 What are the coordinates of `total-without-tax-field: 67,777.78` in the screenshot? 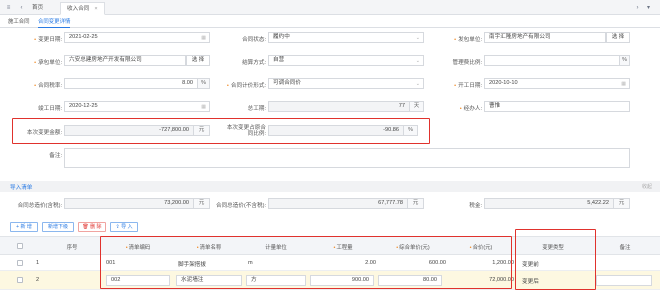 It's located at (338, 203).